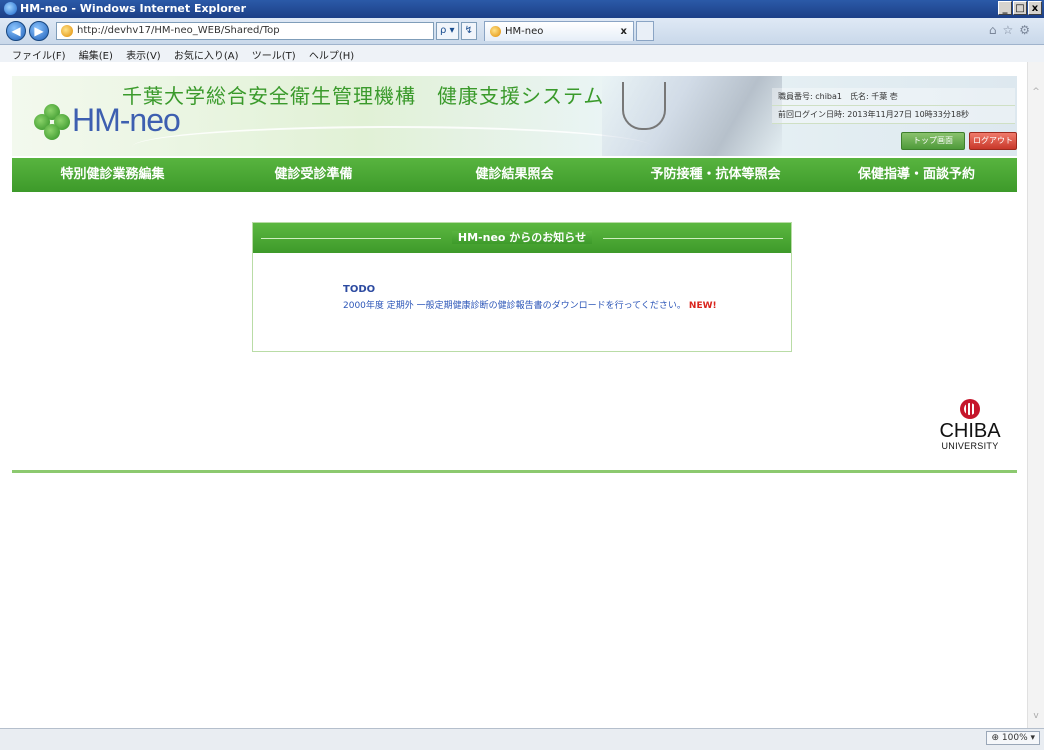  Describe the element at coordinates (468, 31) in the screenshot. I see `compat-view-icon: ↯` at that location.